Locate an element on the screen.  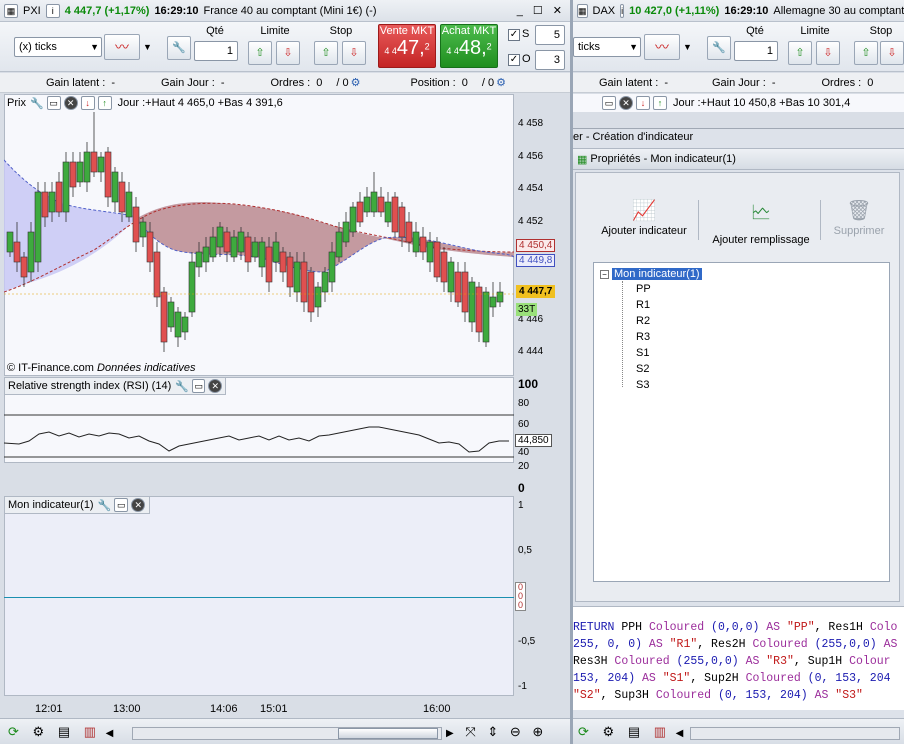
achat-mkt-button: Achat MKT 4 448,2 is located at coordinates (469, 46).